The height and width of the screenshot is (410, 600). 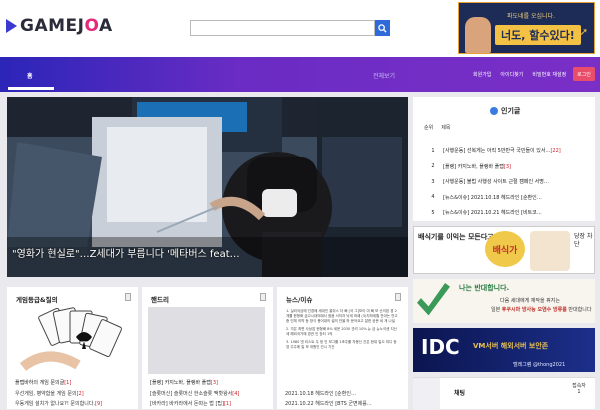 I want to click on ad1-left-text: 배식기를 이익는 모든다고, so click(x=456, y=237).